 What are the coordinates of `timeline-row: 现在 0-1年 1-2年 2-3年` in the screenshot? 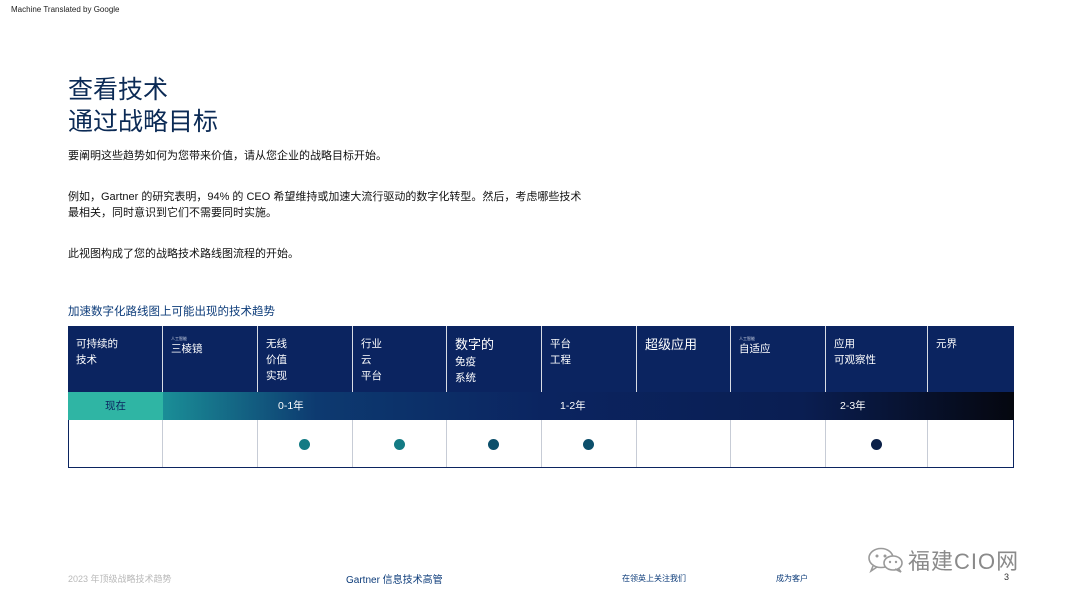 It's located at (541, 406).